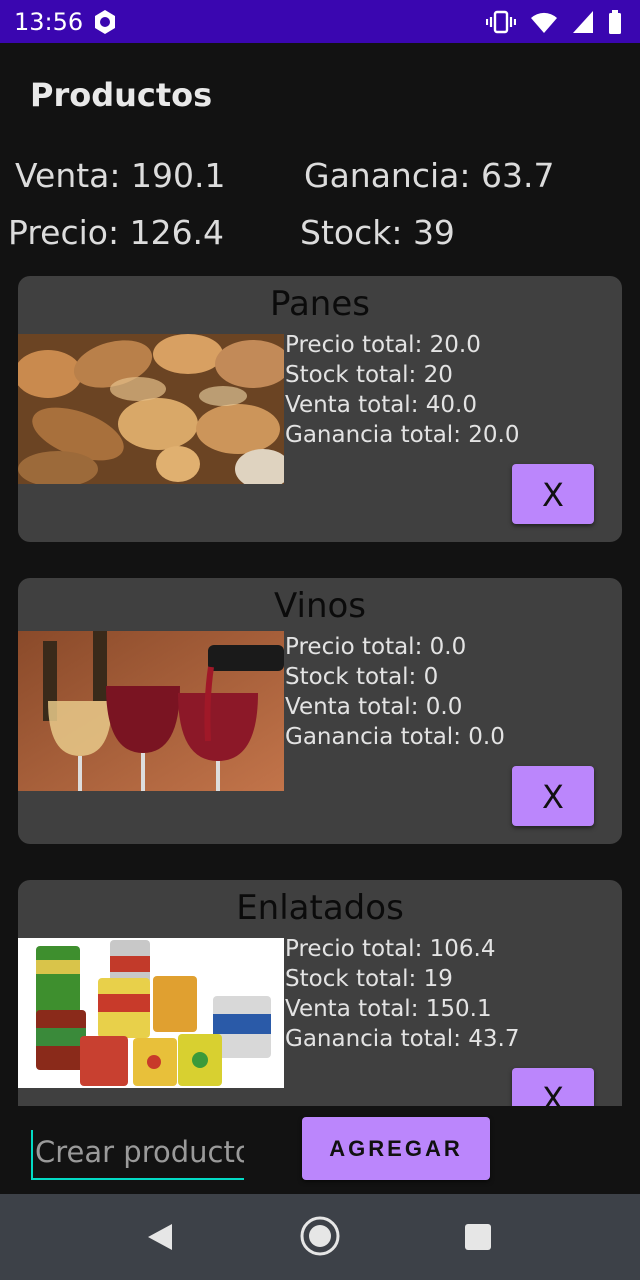  Describe the element at coordinates (320, 304) in the screenshot. I see `product-name: Panes` at that location.